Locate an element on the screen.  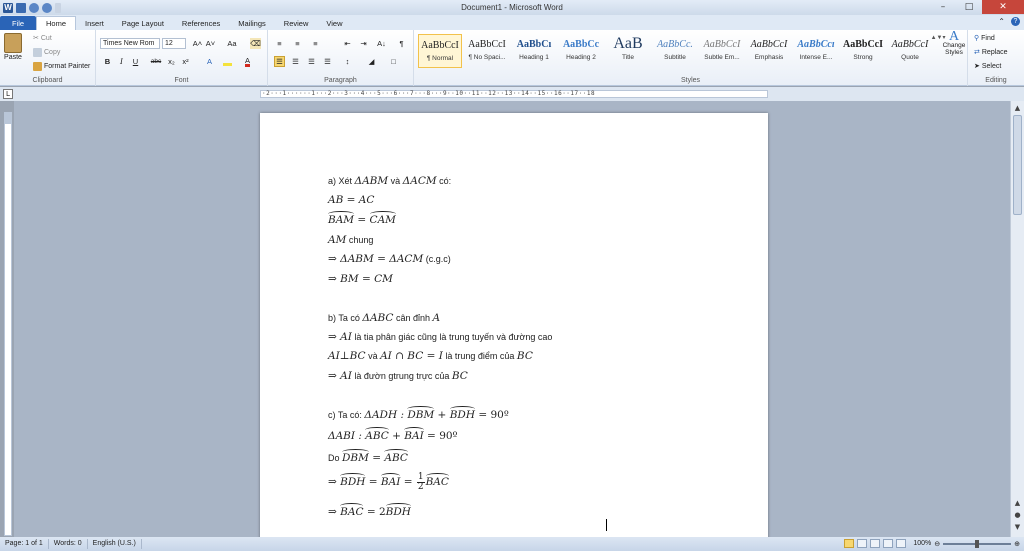
format-painter-button: Format Painter is located at coordinates (61, 66).